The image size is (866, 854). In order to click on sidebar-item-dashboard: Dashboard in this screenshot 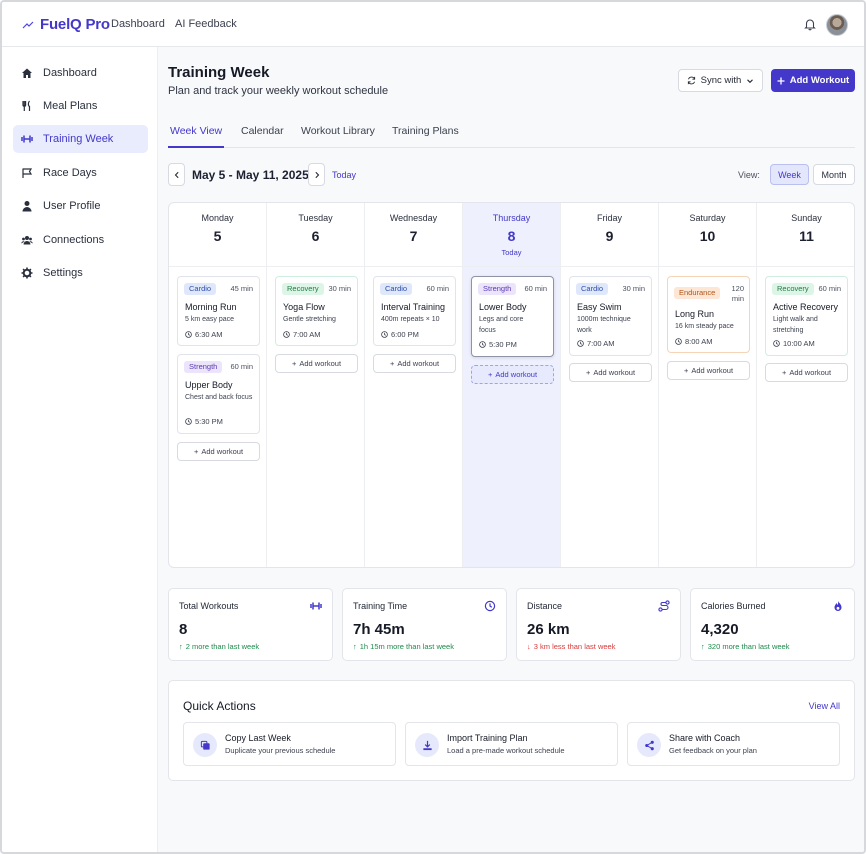, I will do `click(80, 73)`.